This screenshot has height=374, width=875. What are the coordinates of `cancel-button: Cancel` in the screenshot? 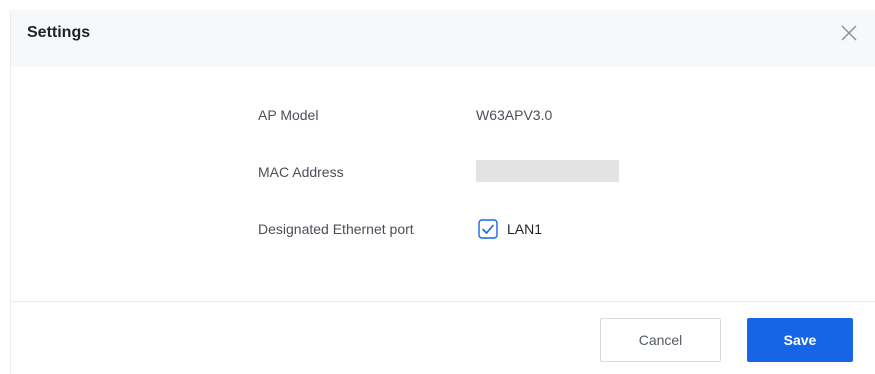 It's located at (660, 340).